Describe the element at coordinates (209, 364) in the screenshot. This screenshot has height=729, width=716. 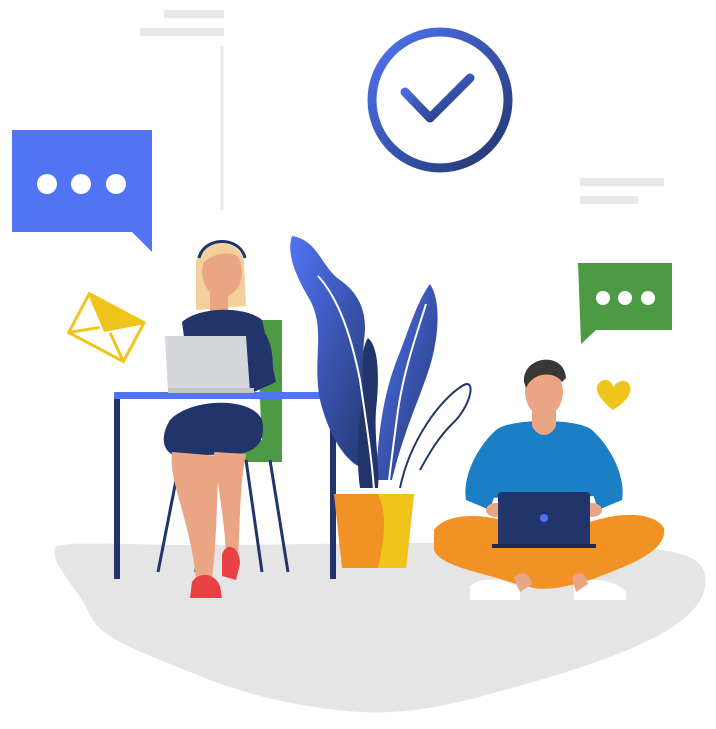
I see `laptop` at that location.